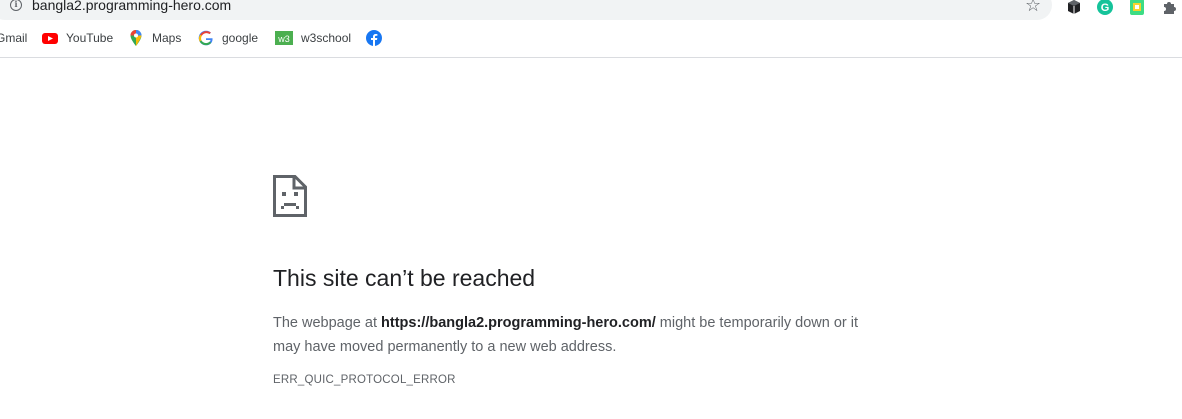 This screenshot has height=419, width=1182. Describe the element at coordinates (50, 38) in the screenshot. I see `youtube-icon` at that location.